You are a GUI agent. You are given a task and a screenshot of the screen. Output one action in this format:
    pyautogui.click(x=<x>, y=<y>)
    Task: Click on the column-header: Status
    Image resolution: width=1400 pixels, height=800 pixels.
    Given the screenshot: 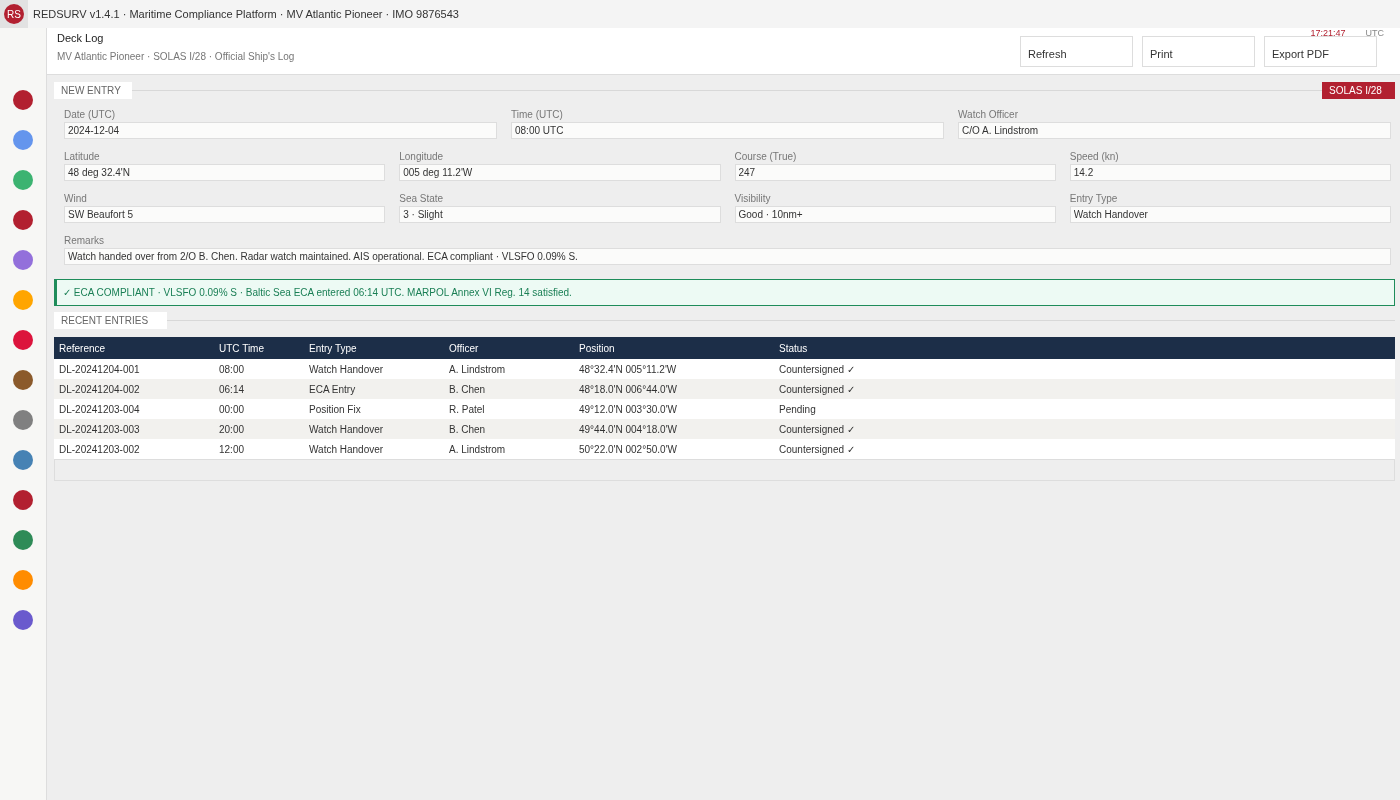 What is the action you would take?
    pyautogui.click(x=1084, y=348)
    